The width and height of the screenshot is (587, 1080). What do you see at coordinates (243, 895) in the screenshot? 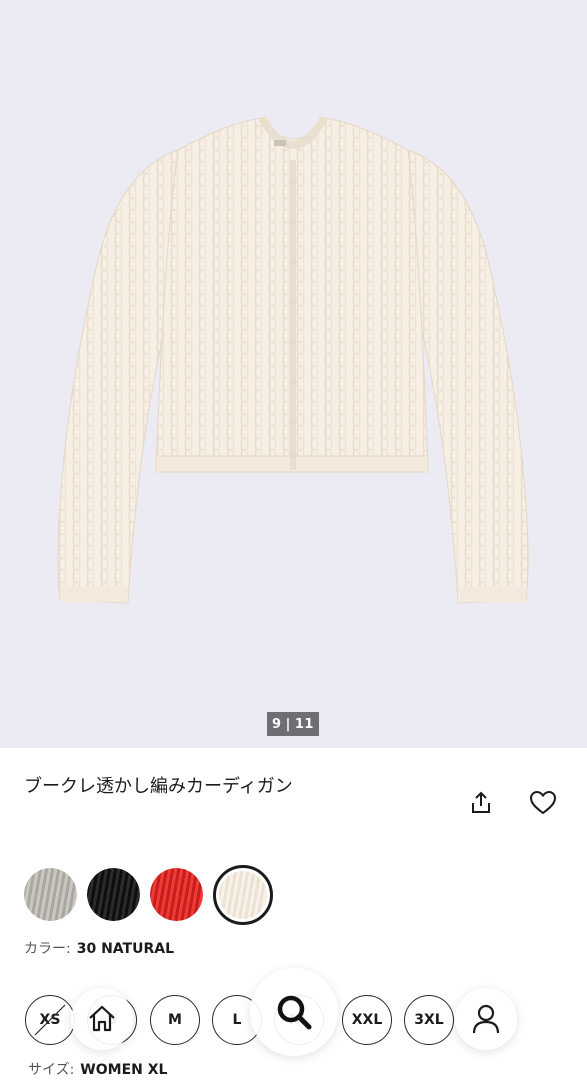
I see `color-swatch-natural-selected` at bounding box center [243, 895].